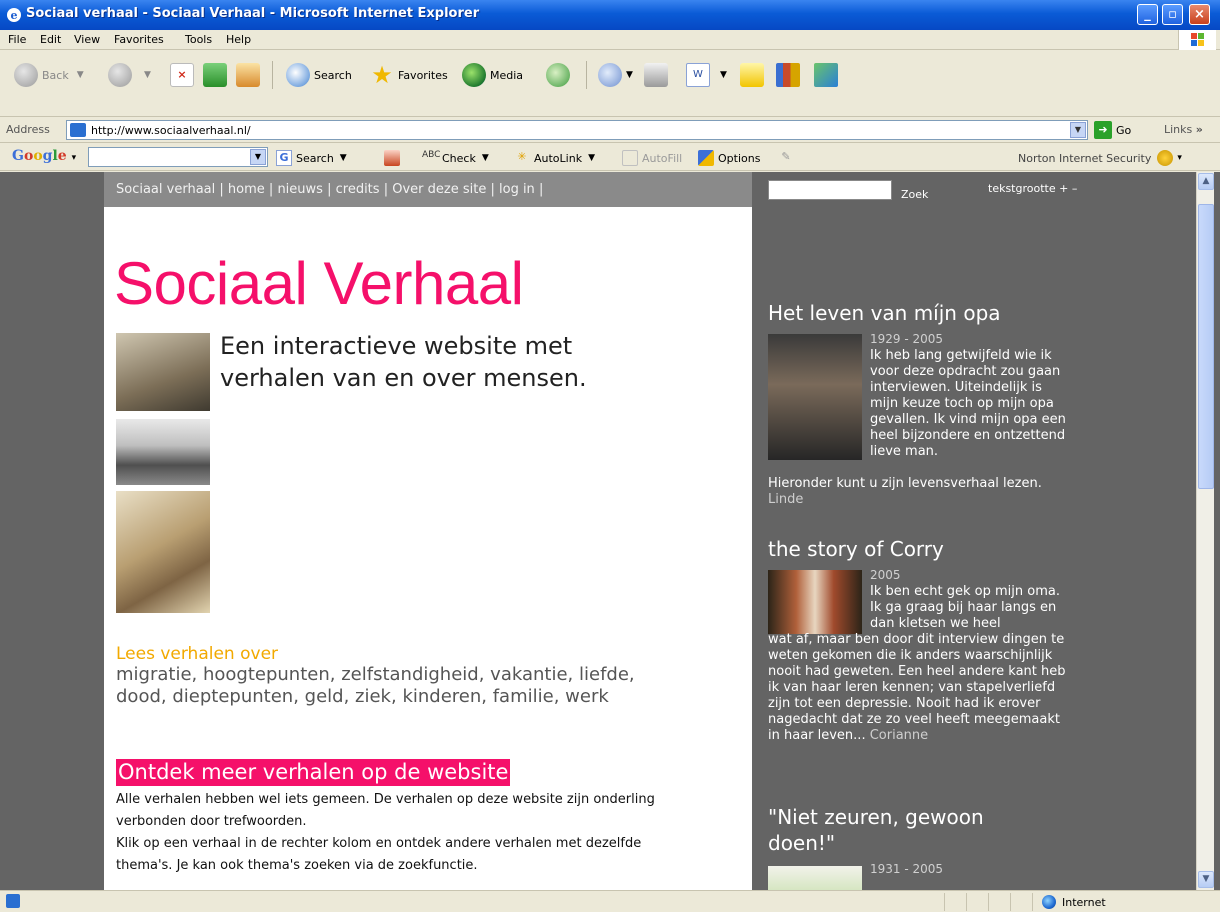 Image resolution: width=1220 pixels, height=912 pixels. I want to click on search-button: Search, so click(319, 75).